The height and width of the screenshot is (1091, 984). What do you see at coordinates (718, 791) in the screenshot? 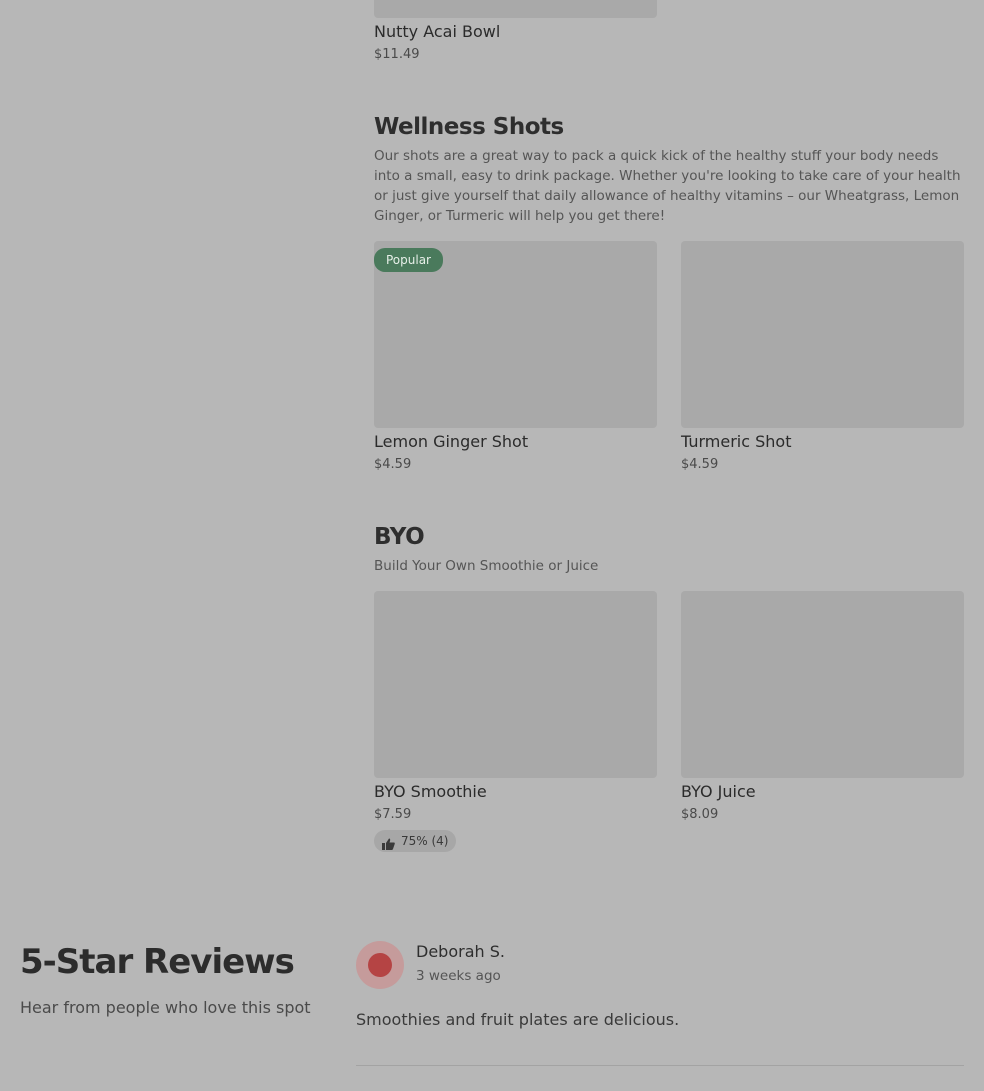
I see `menu-item-name: BYO Juice` at bounding box center [718, 791].